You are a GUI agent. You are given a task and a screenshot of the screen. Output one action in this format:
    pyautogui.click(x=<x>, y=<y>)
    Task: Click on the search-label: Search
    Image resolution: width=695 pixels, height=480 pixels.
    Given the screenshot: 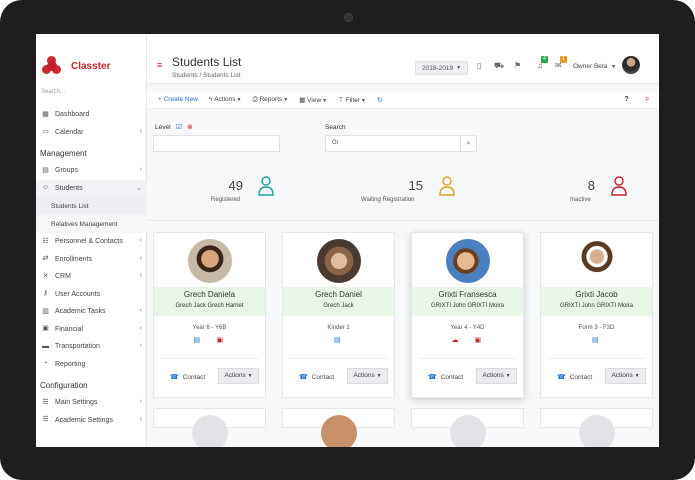 What is the action you would take?
    pyautogui.click(x=335, y=127)
    